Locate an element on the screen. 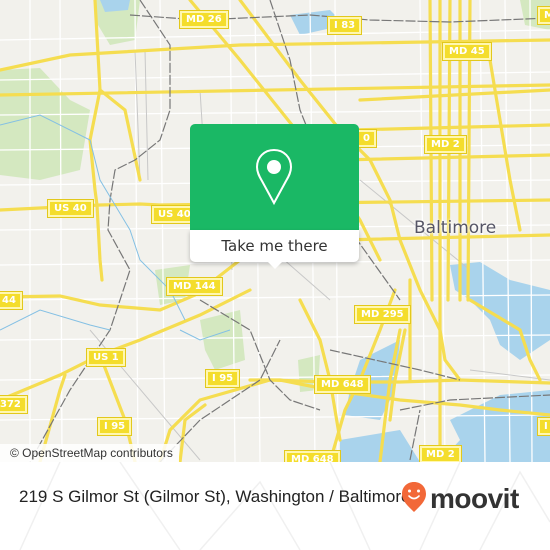 The width and height of the screenshot is (550, 550). route-shield-md-648-north: MD 648 is located at coordinates (342, 384).